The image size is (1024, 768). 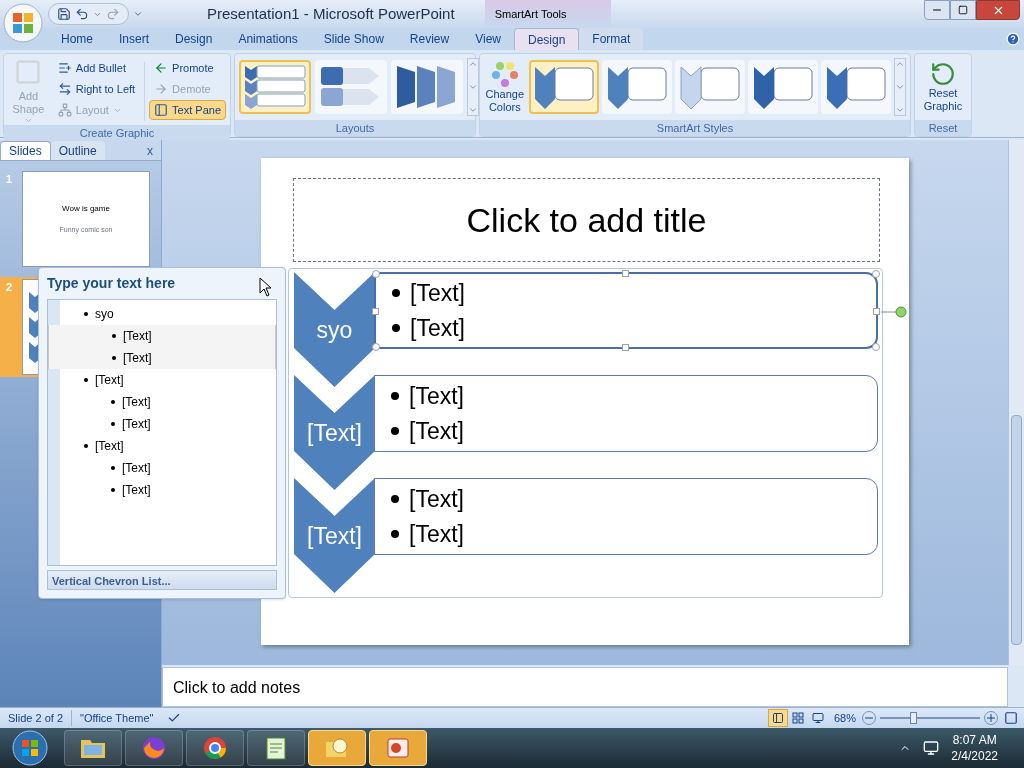 I want to click on slides-app-icon, so click(x=398, y=748).